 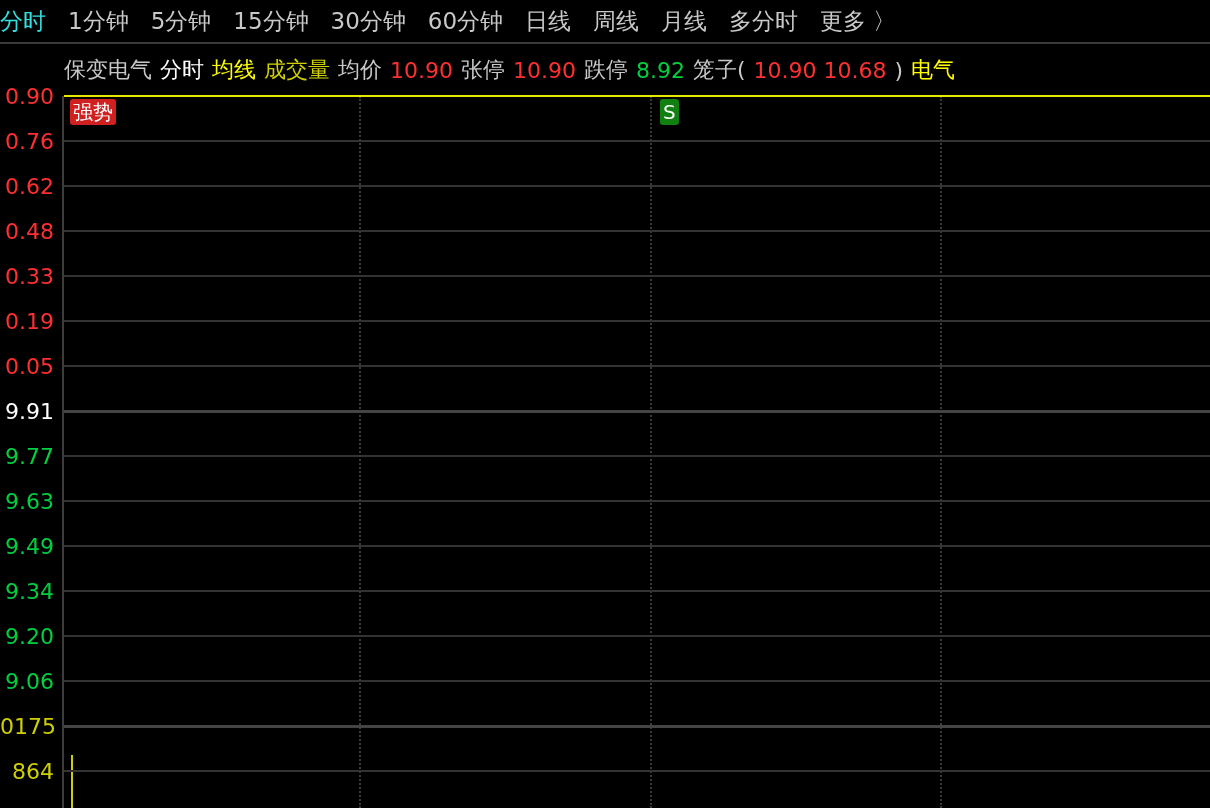 I want to click on axis-label: 0.90, so click(x=29, y=97).